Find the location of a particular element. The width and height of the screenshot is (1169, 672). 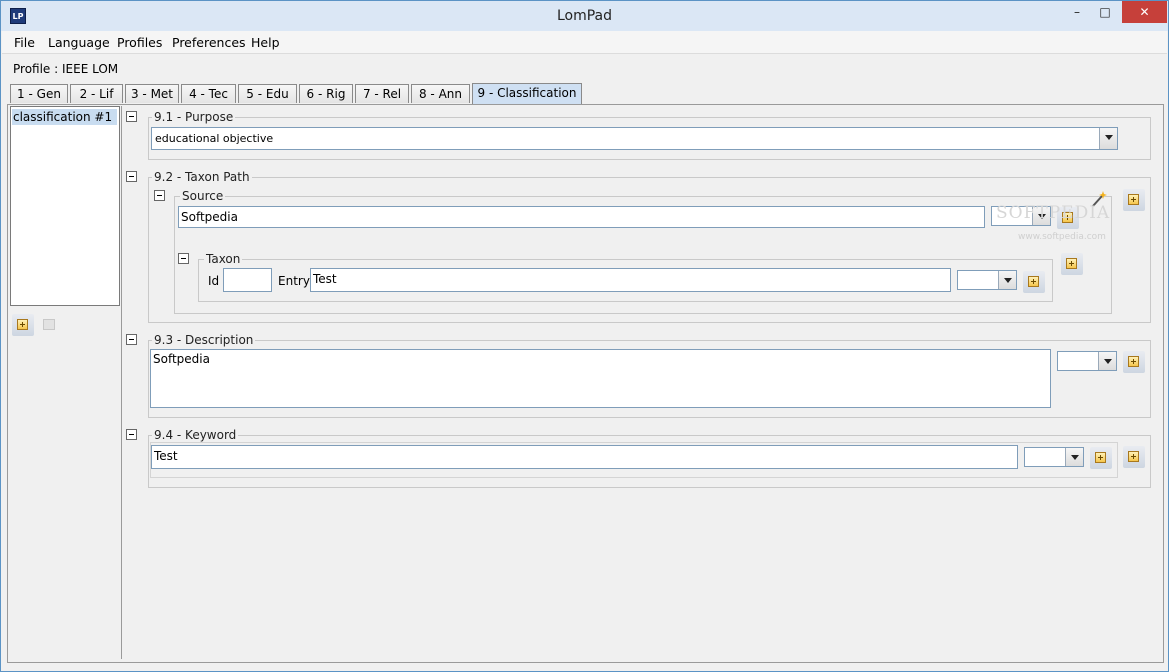

add-taxon-path-button is located at coordinates (1134, 200).